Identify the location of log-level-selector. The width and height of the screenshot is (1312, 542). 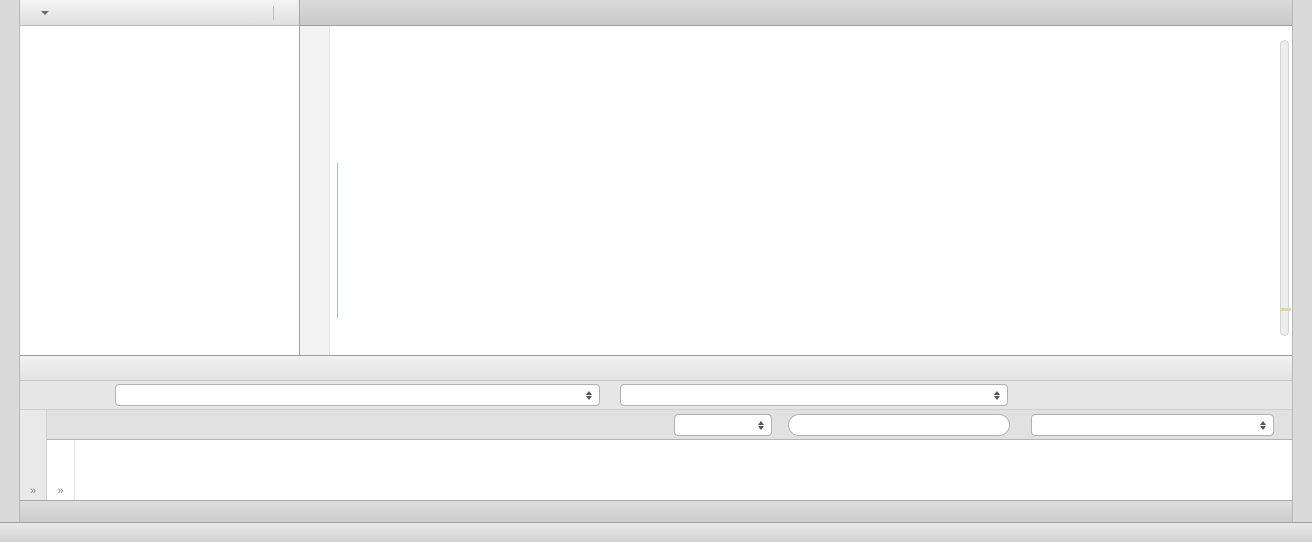
(723, 425).